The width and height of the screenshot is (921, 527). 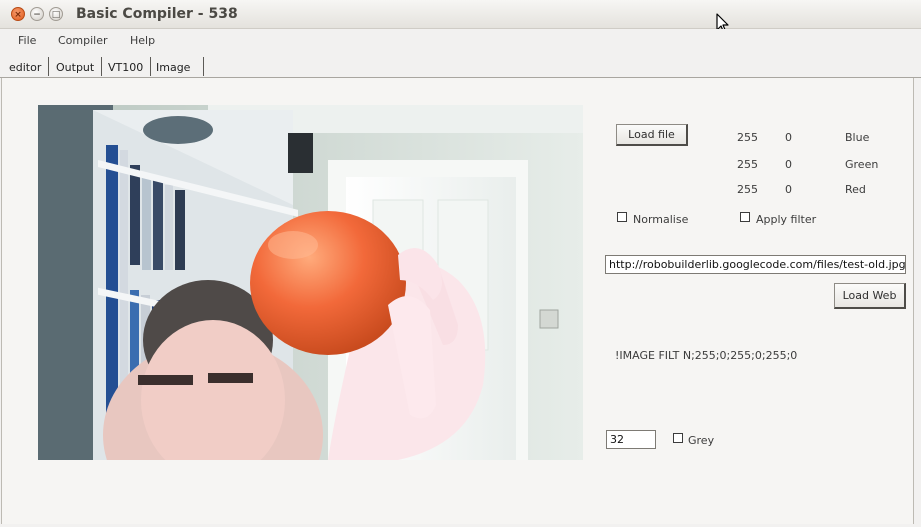 I want to click on menu-file: File, so click(x=27, y=40).